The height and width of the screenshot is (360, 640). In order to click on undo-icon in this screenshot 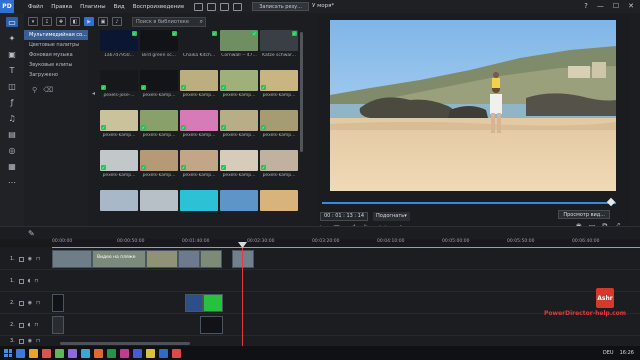, I will do `click(238, 6)`.